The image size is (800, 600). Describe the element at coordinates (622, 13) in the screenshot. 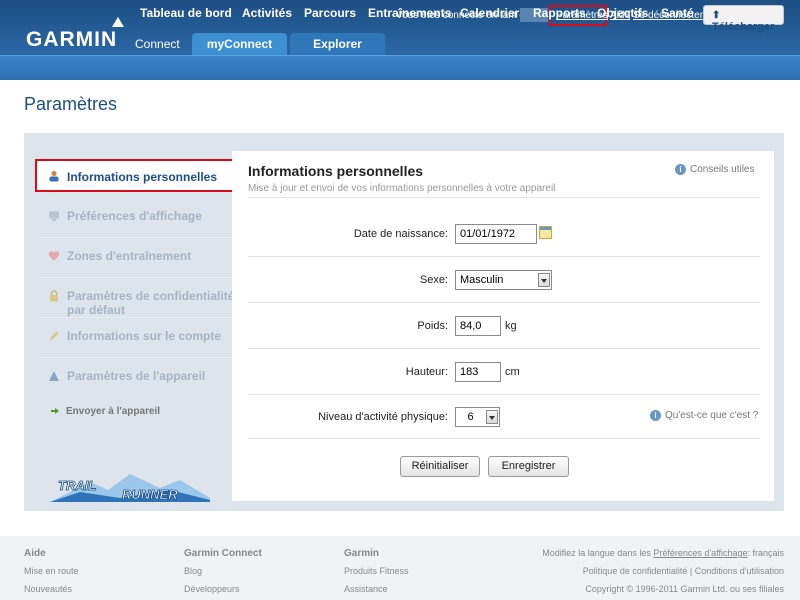

I see `nav-goals: Objectifs` at that location.